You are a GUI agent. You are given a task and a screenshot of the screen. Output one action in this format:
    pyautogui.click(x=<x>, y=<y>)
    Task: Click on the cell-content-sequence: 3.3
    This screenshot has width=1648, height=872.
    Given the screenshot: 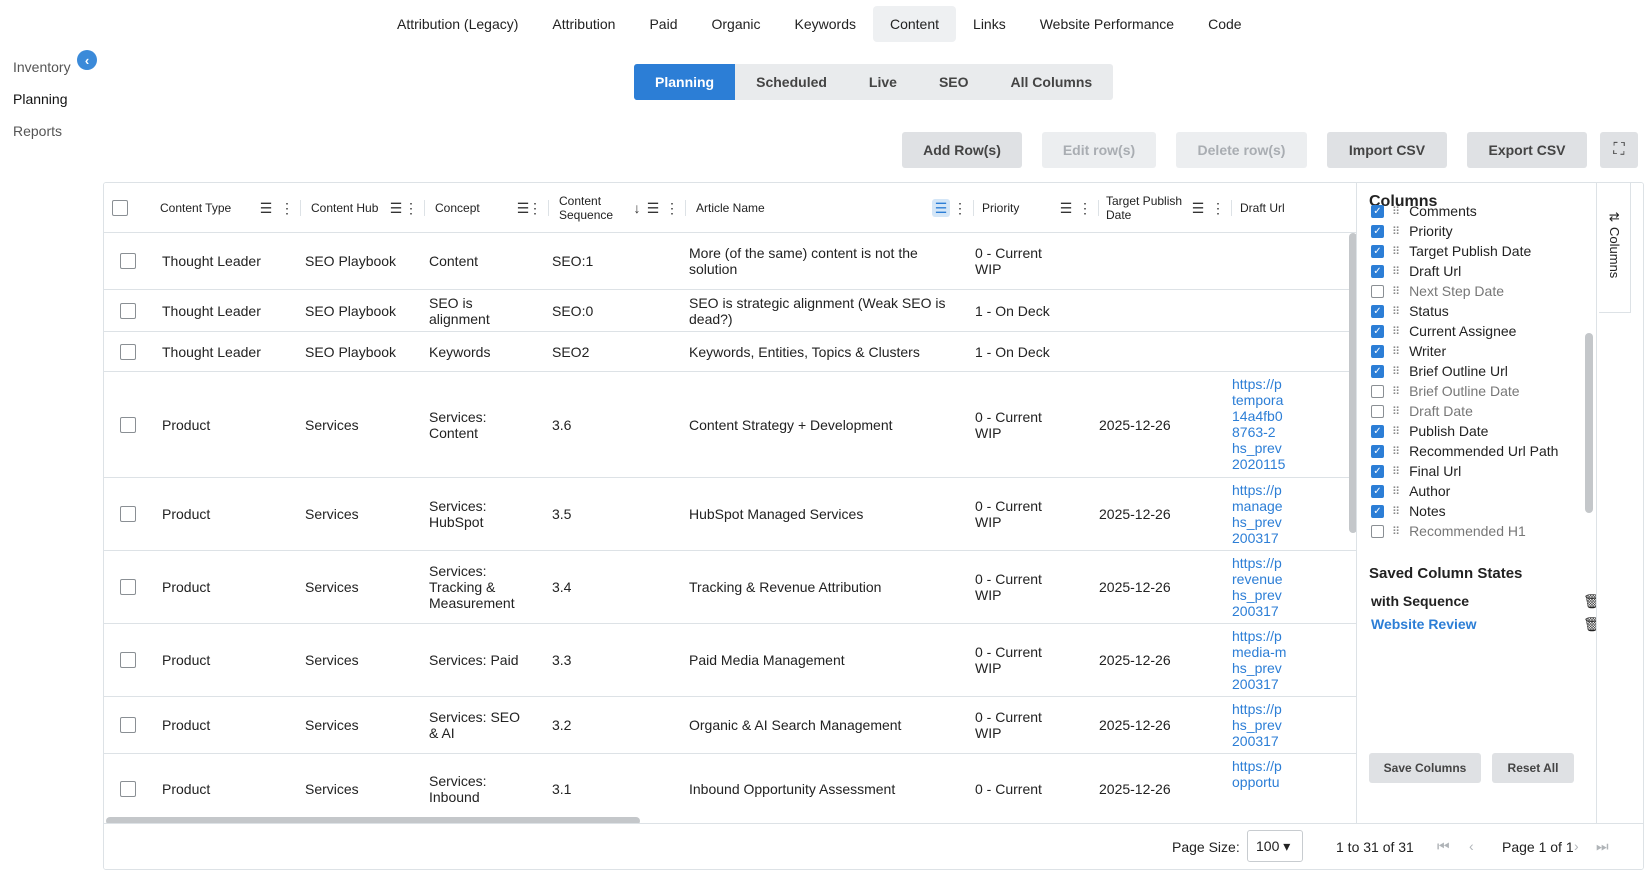 What is the action you would take?
    pyautogui.click(x=561, y=660)
    